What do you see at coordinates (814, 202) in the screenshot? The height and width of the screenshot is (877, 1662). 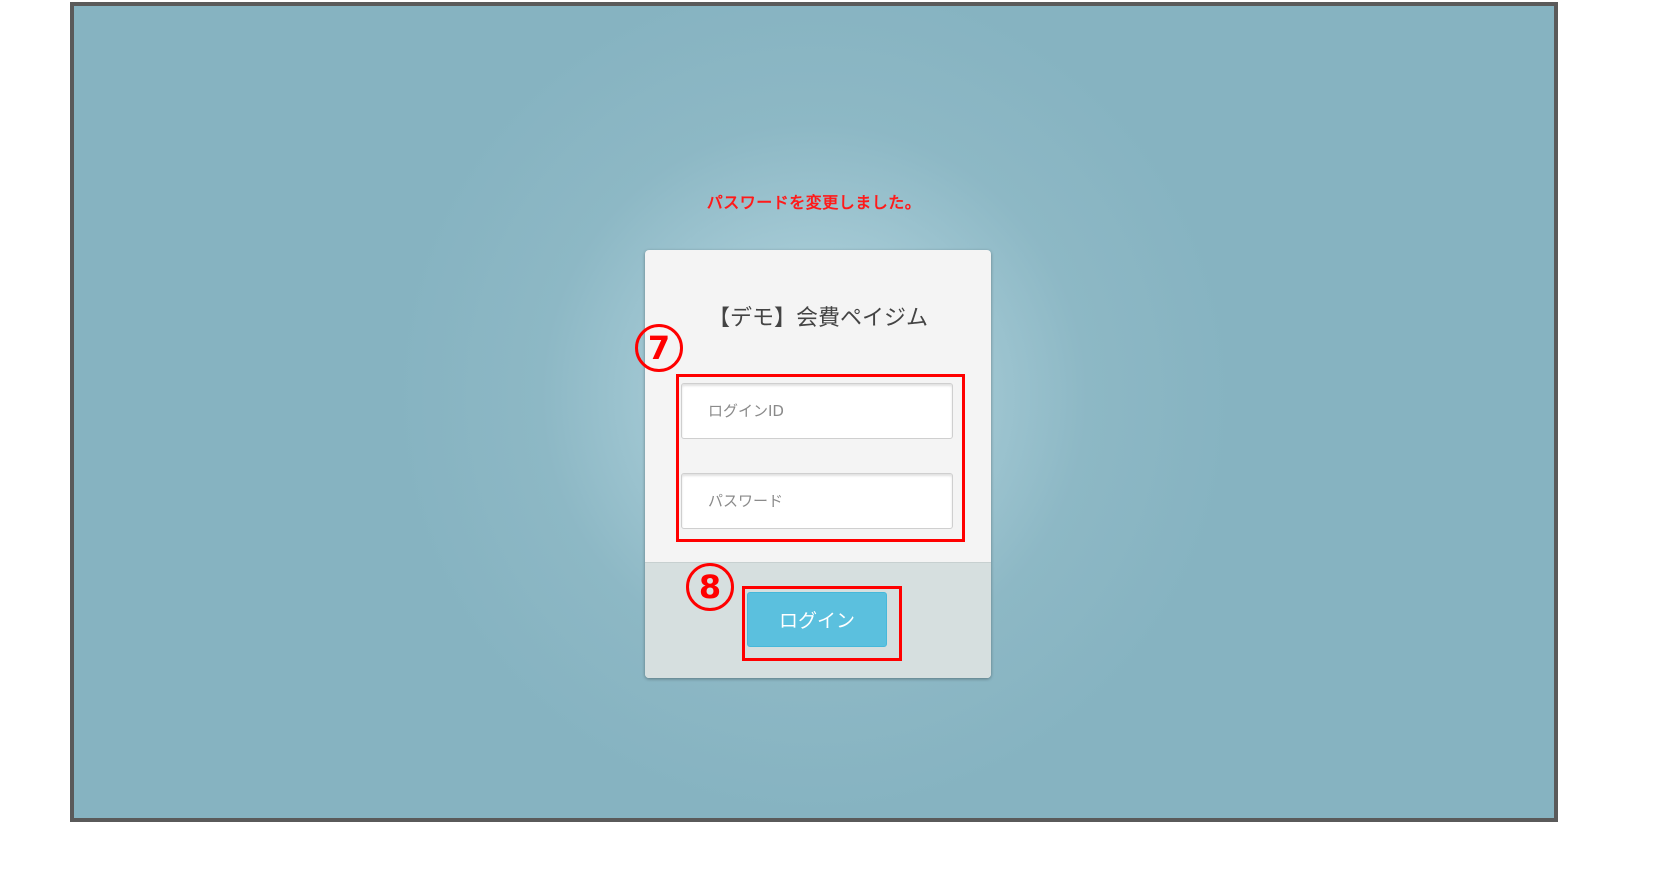 I see `status-message: パスワードを変更しました。` at bounding box center [814, 202].